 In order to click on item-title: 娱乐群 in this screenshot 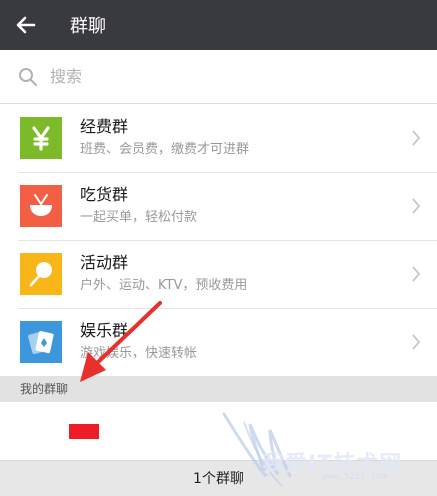, I will do `click(104, 330)`.